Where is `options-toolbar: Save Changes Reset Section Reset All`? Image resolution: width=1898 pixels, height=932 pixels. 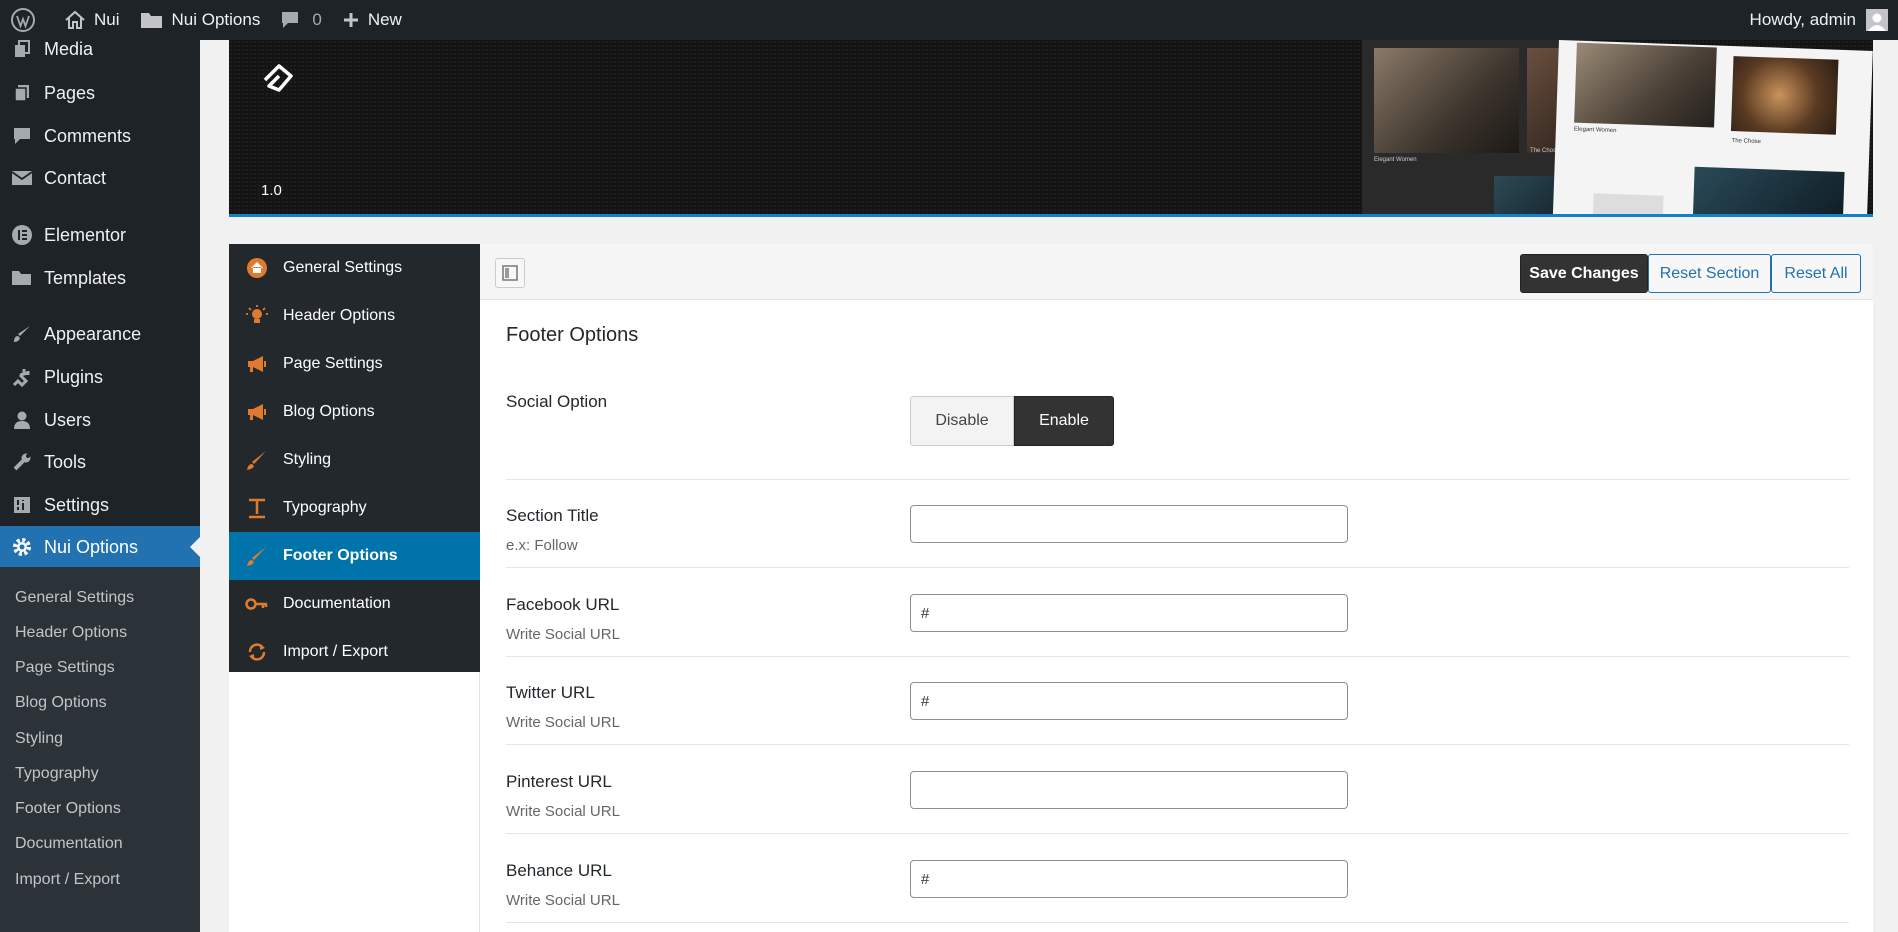 options-toolbar: Save Changes Reset Section Reset All is located at coordinates (1176, 272).